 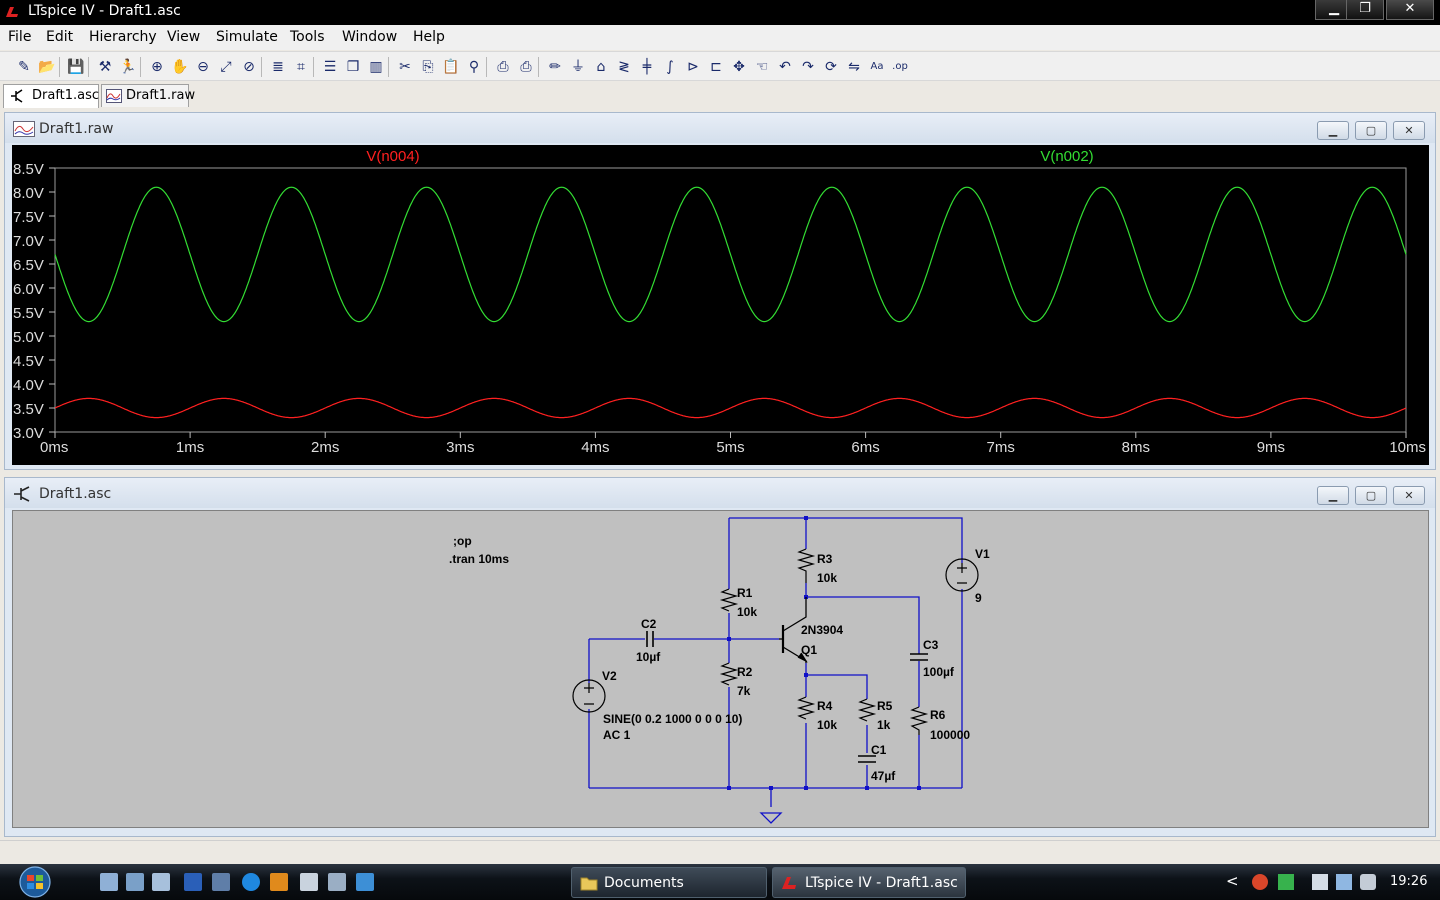 What do you see at coordinates (429, 37) in the screenshot?
I see `menu-help: Help` at bounding box center [429, 37].